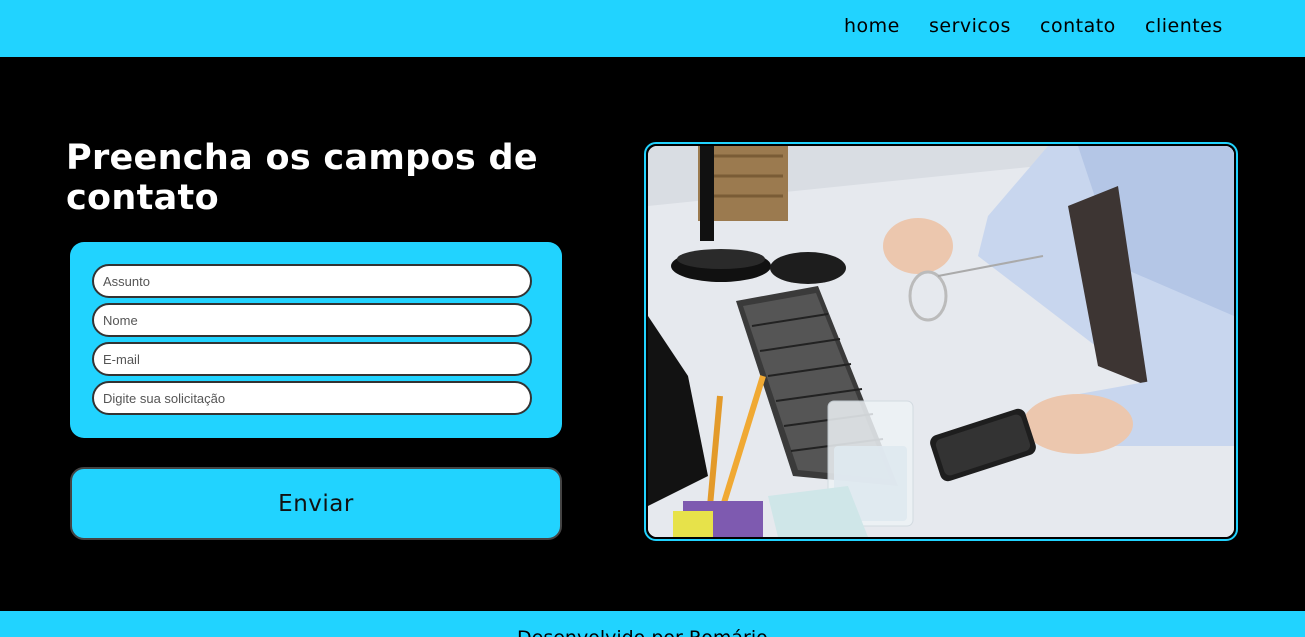 The width and height of the screenshot is (1305, 637). What do you see at coordinates (312, 359) in the screenshot?
I see `email-input` at bounding box center [312, 359].